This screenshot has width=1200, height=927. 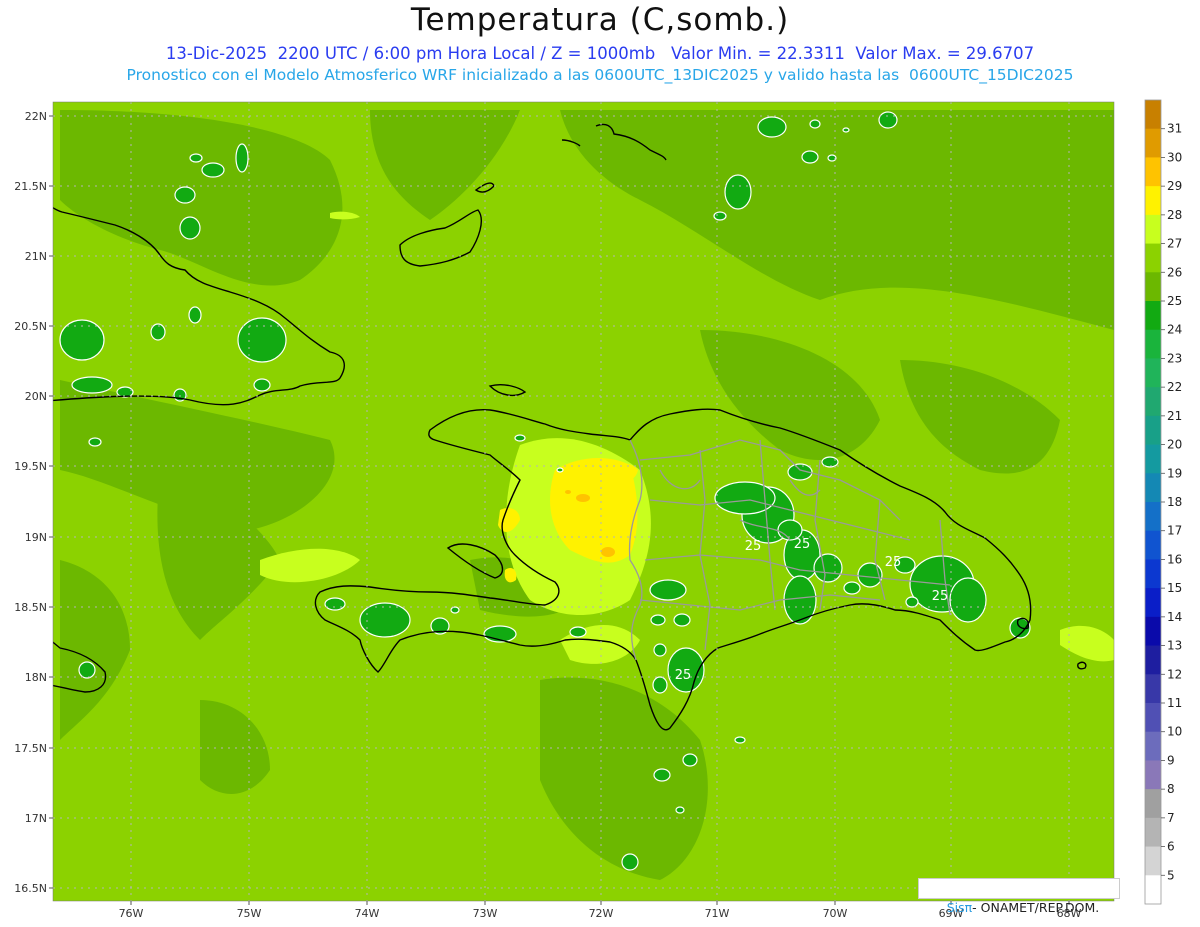 I want to click on sispi-logo-text: Sisπ, so click(x=959, y=907).